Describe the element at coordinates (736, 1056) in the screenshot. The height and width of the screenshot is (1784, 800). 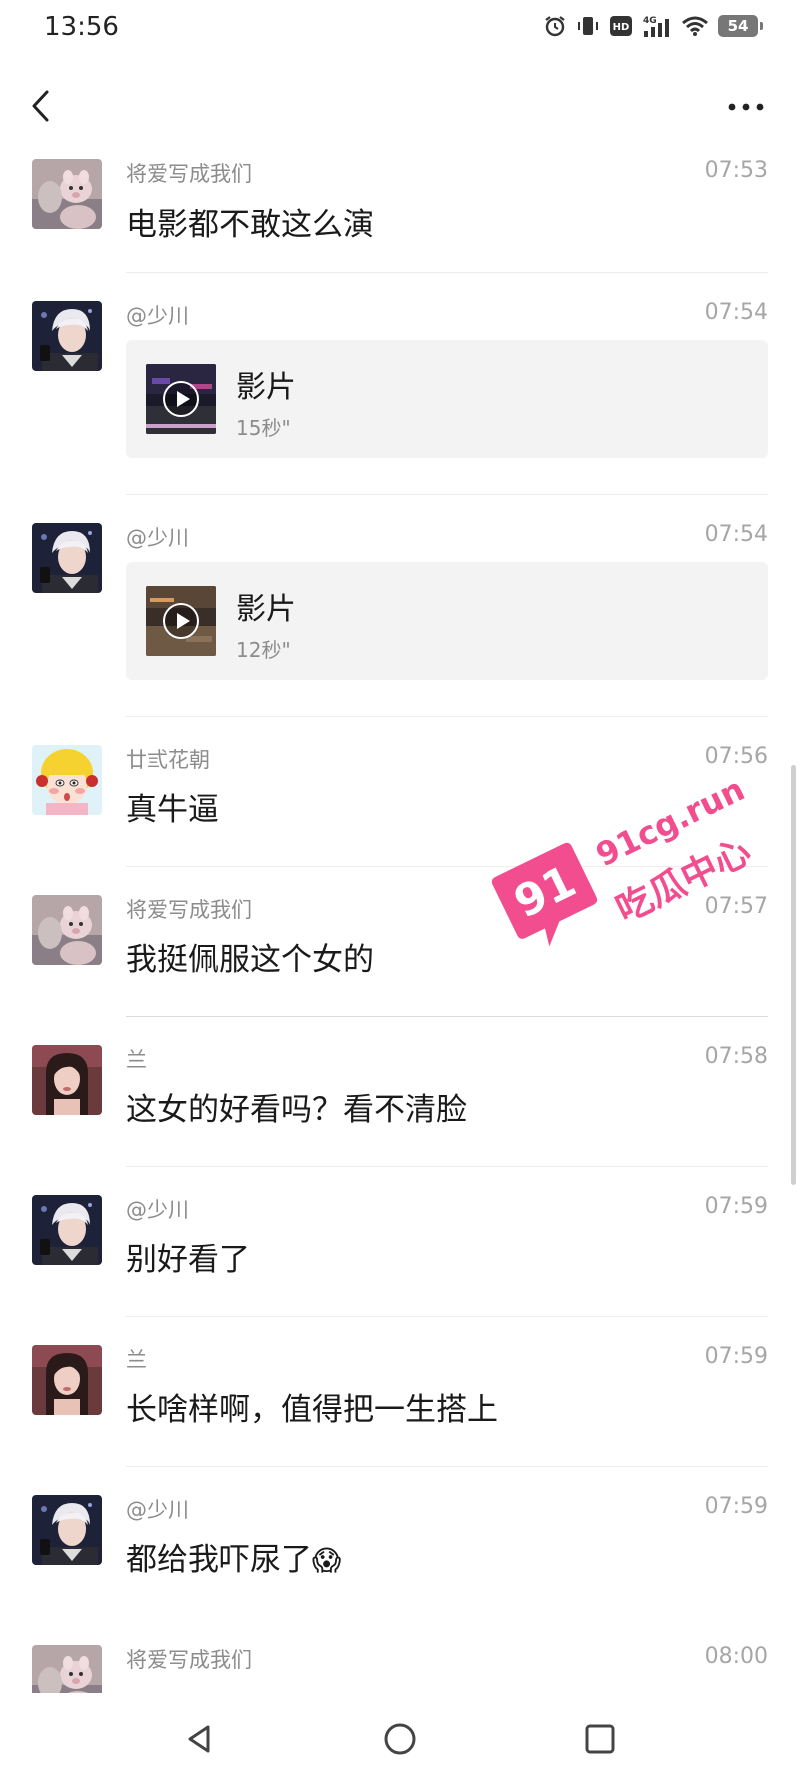
I see `message-time: 07:58` at that location.